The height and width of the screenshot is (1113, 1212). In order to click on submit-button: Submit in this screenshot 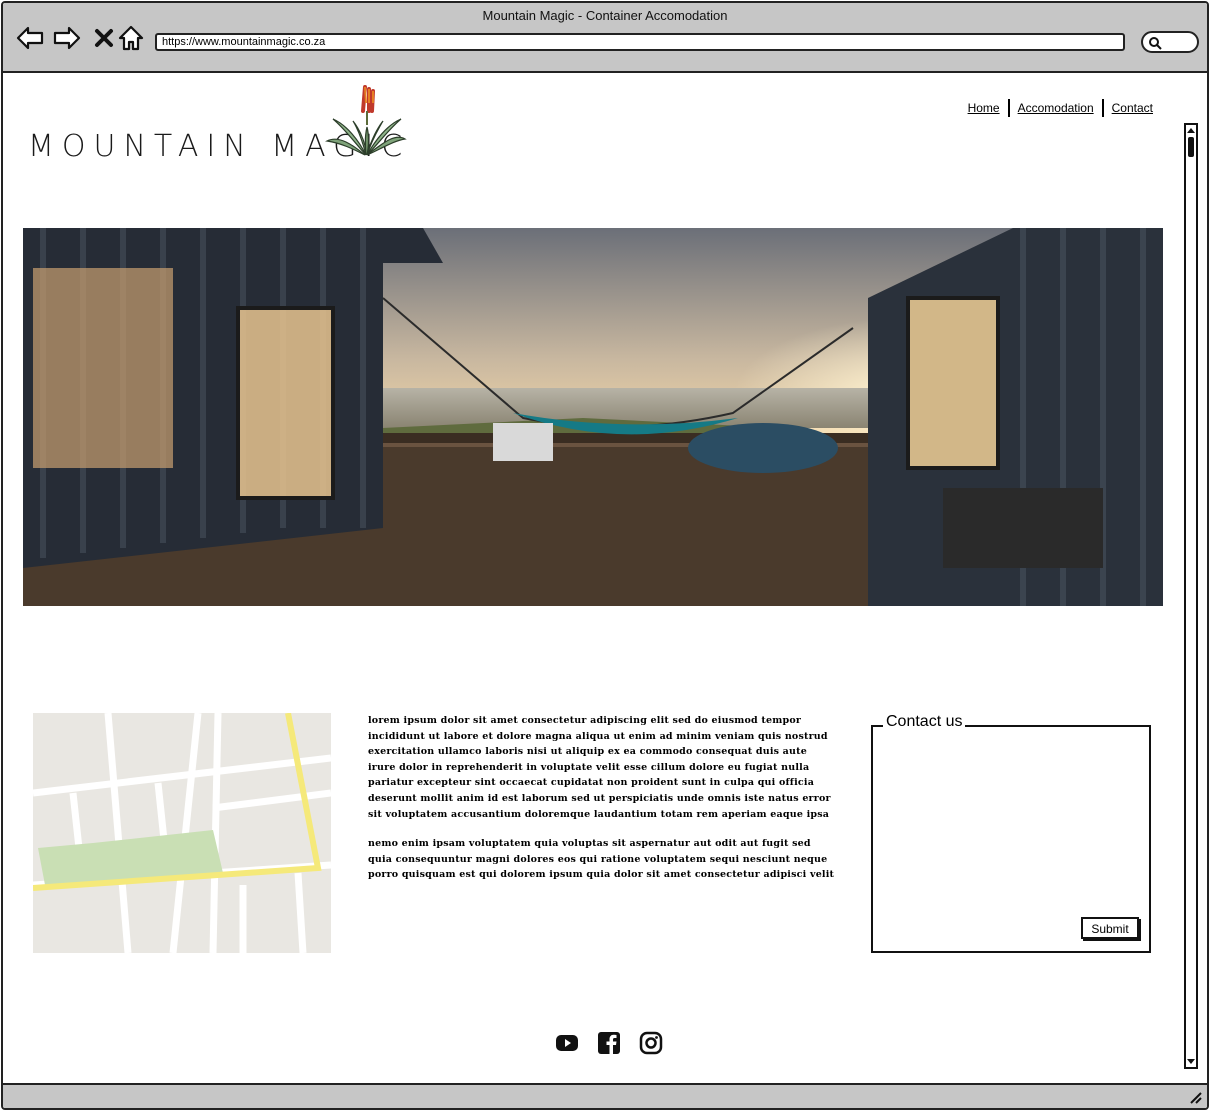, I will do `click(1110, 928)`.